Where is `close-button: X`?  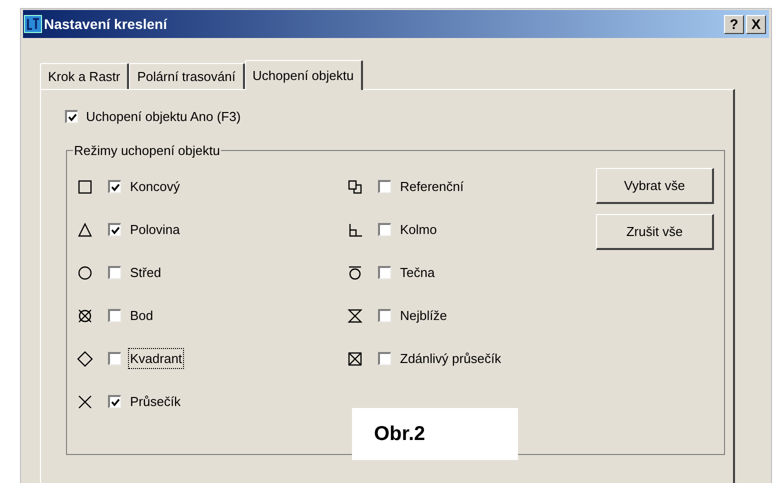
close-button: X is located at coordinates (756, 24).